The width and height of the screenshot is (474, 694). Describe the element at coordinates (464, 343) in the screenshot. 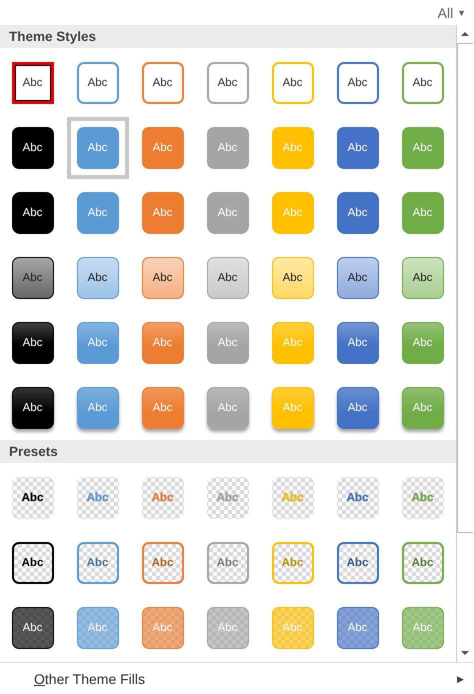

I see `scrollbar` at that location.